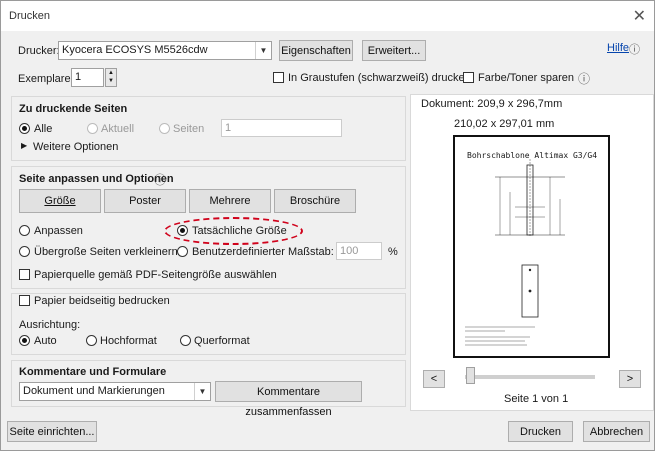 The image size is (661, 454). Describe the element at coordinates (468, 77) in the screenshot. I see `ink-save-checkbox` at that location.